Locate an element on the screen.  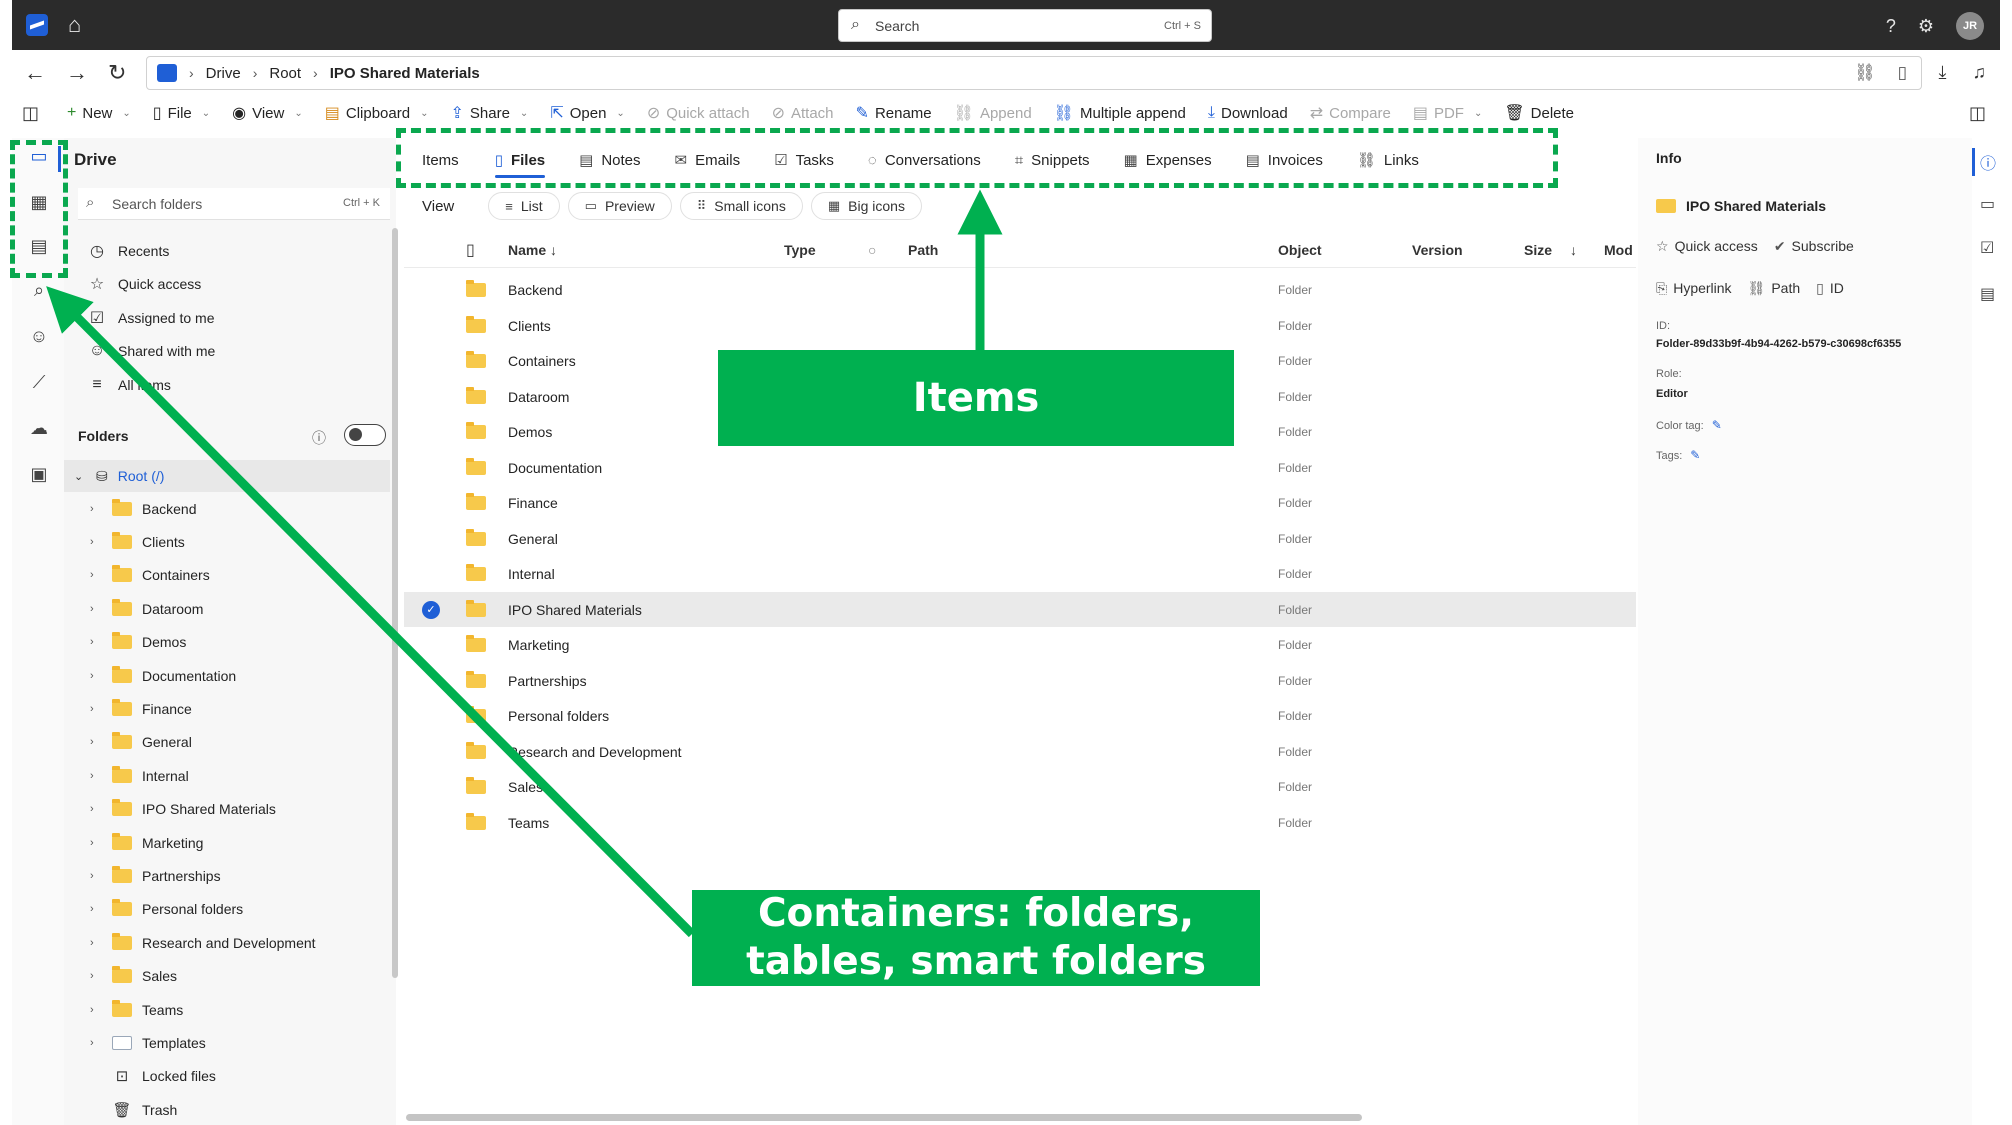
open-button: ⇱ Open ⌄ is located at coordinates (587, 113).